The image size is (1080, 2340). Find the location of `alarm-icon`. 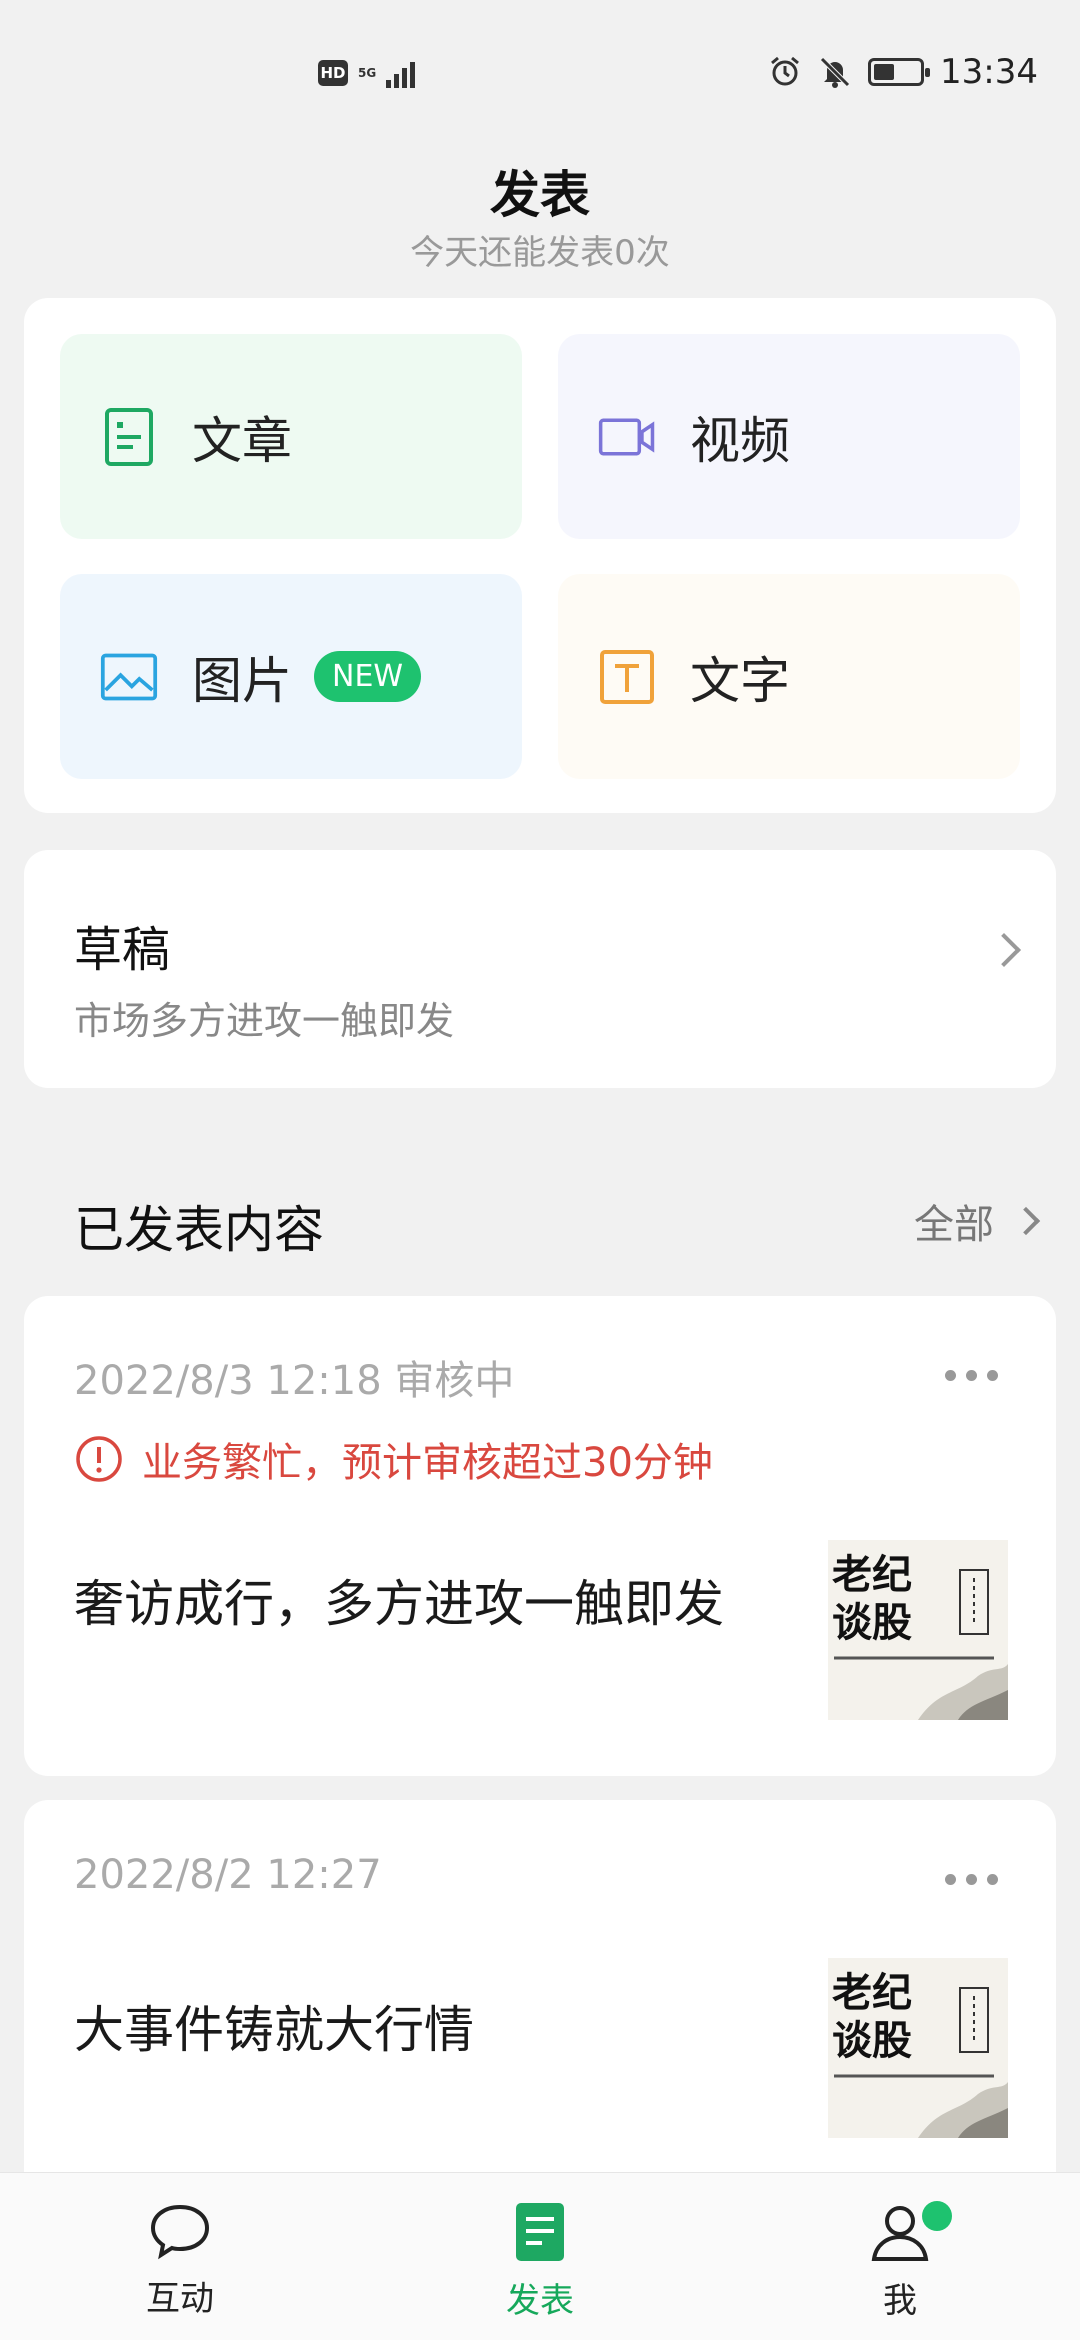

alarm-icon is located at coordinates (785, 71).